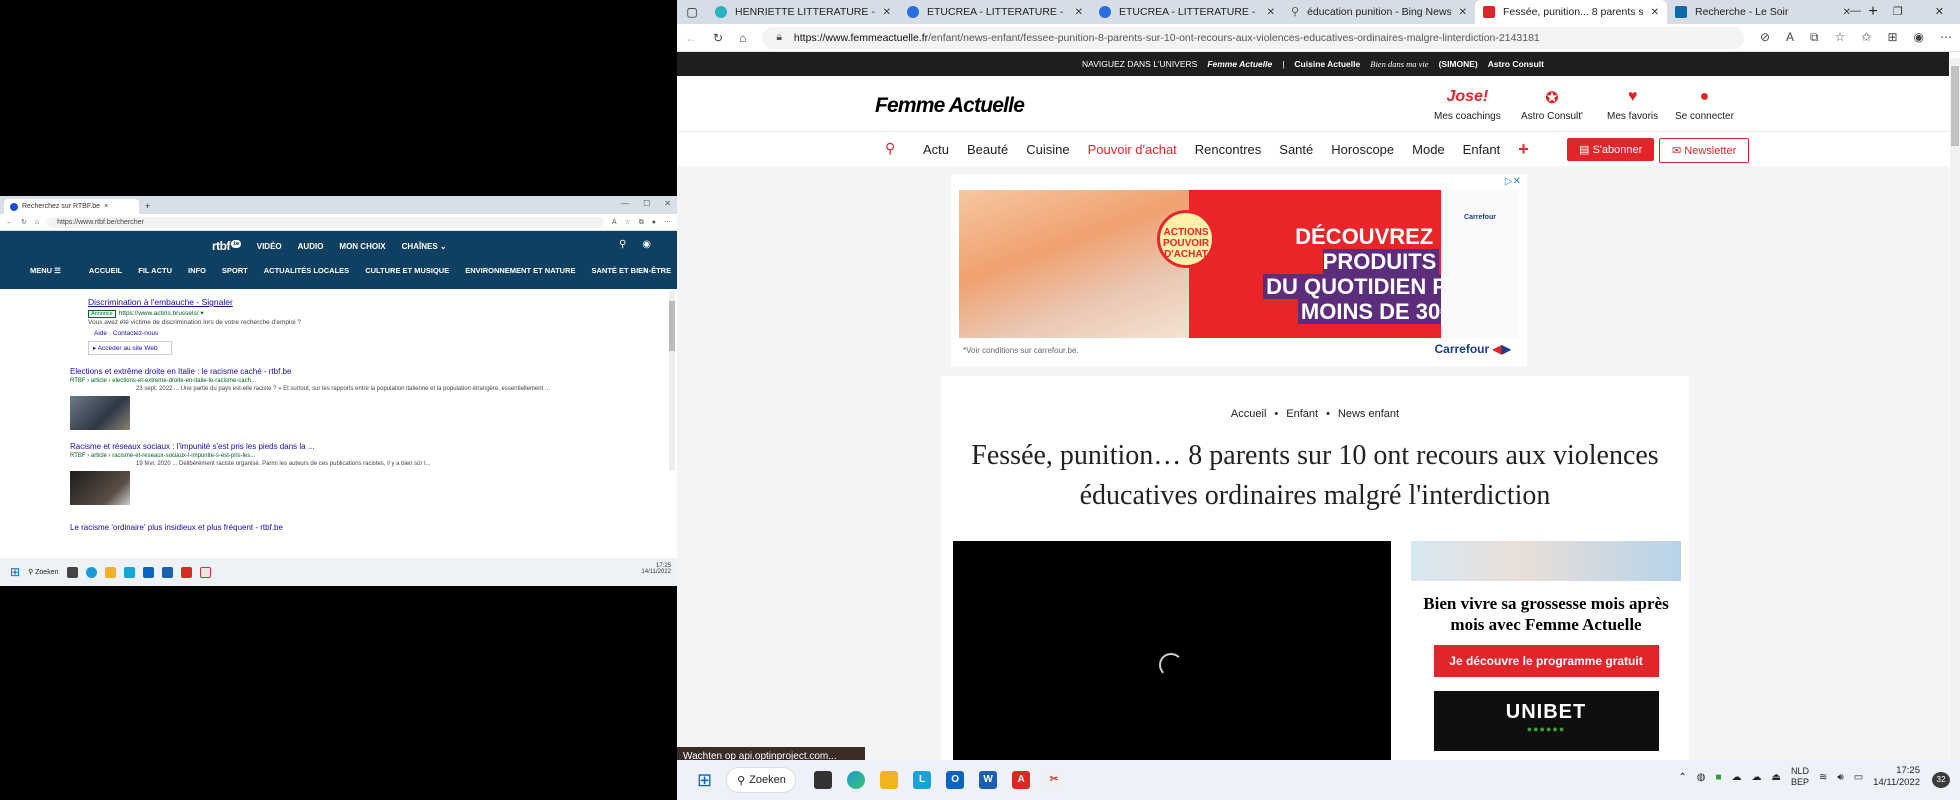 The width and height of the screenshot is (1960, 800). I want to click on lock-icon: 🔒︎, so click(779, 37).